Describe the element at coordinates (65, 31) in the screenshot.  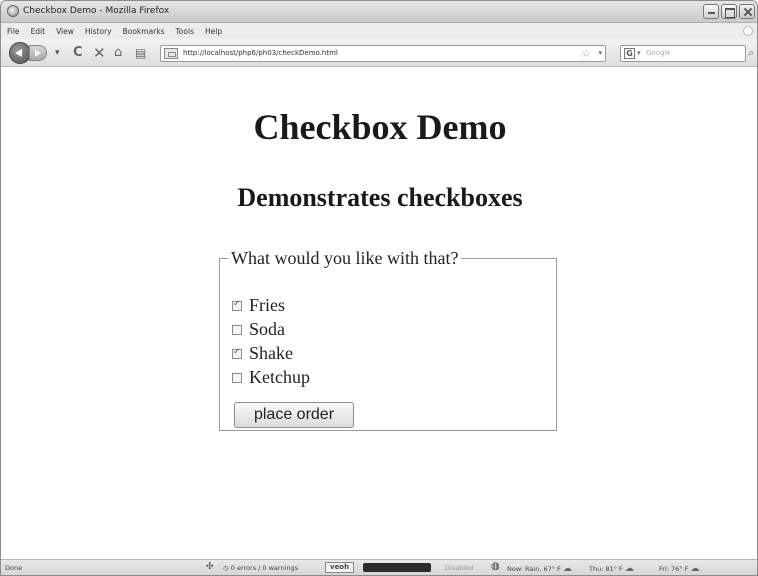
I see `menu-view: View` at that location.